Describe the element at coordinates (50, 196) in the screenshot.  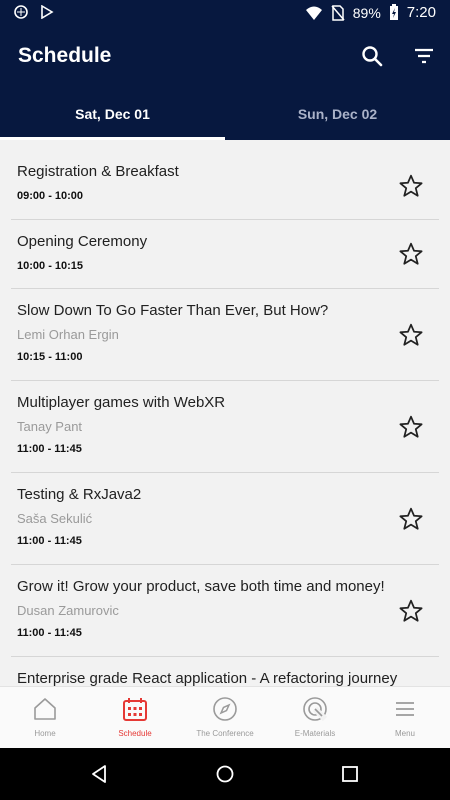
I see `session-time: 09:00 - 10:00` at that location.